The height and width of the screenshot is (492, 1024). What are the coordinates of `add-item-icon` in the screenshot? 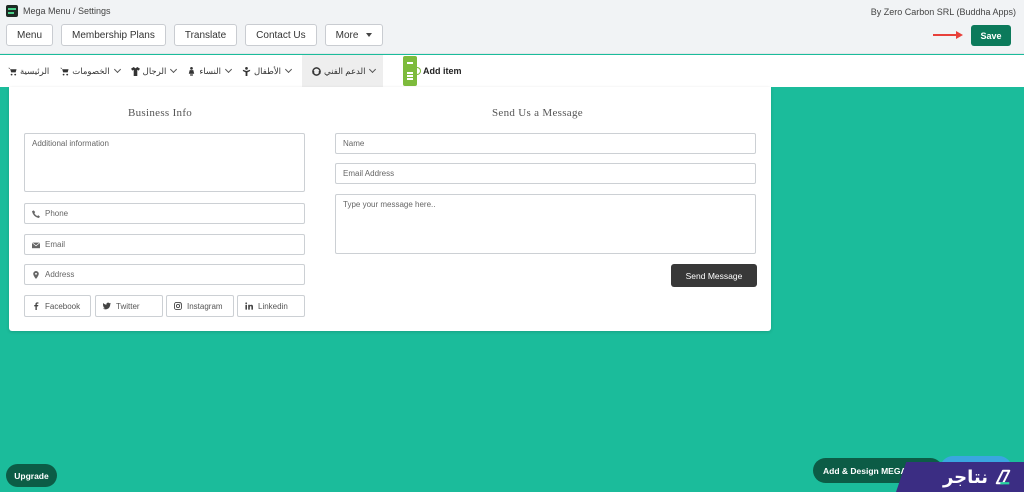 It's located at (412, 71).